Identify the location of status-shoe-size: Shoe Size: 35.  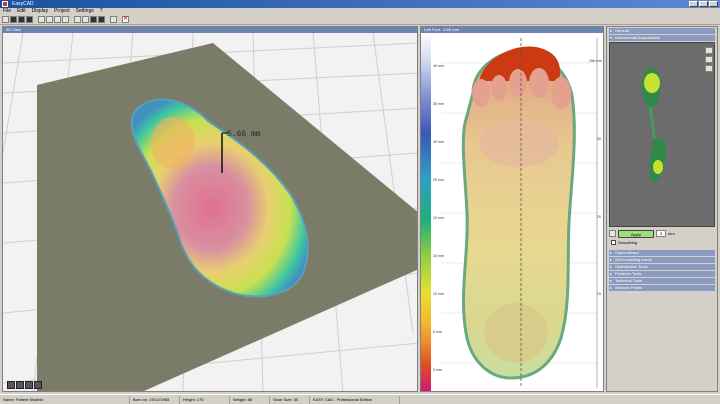
(290, 399).